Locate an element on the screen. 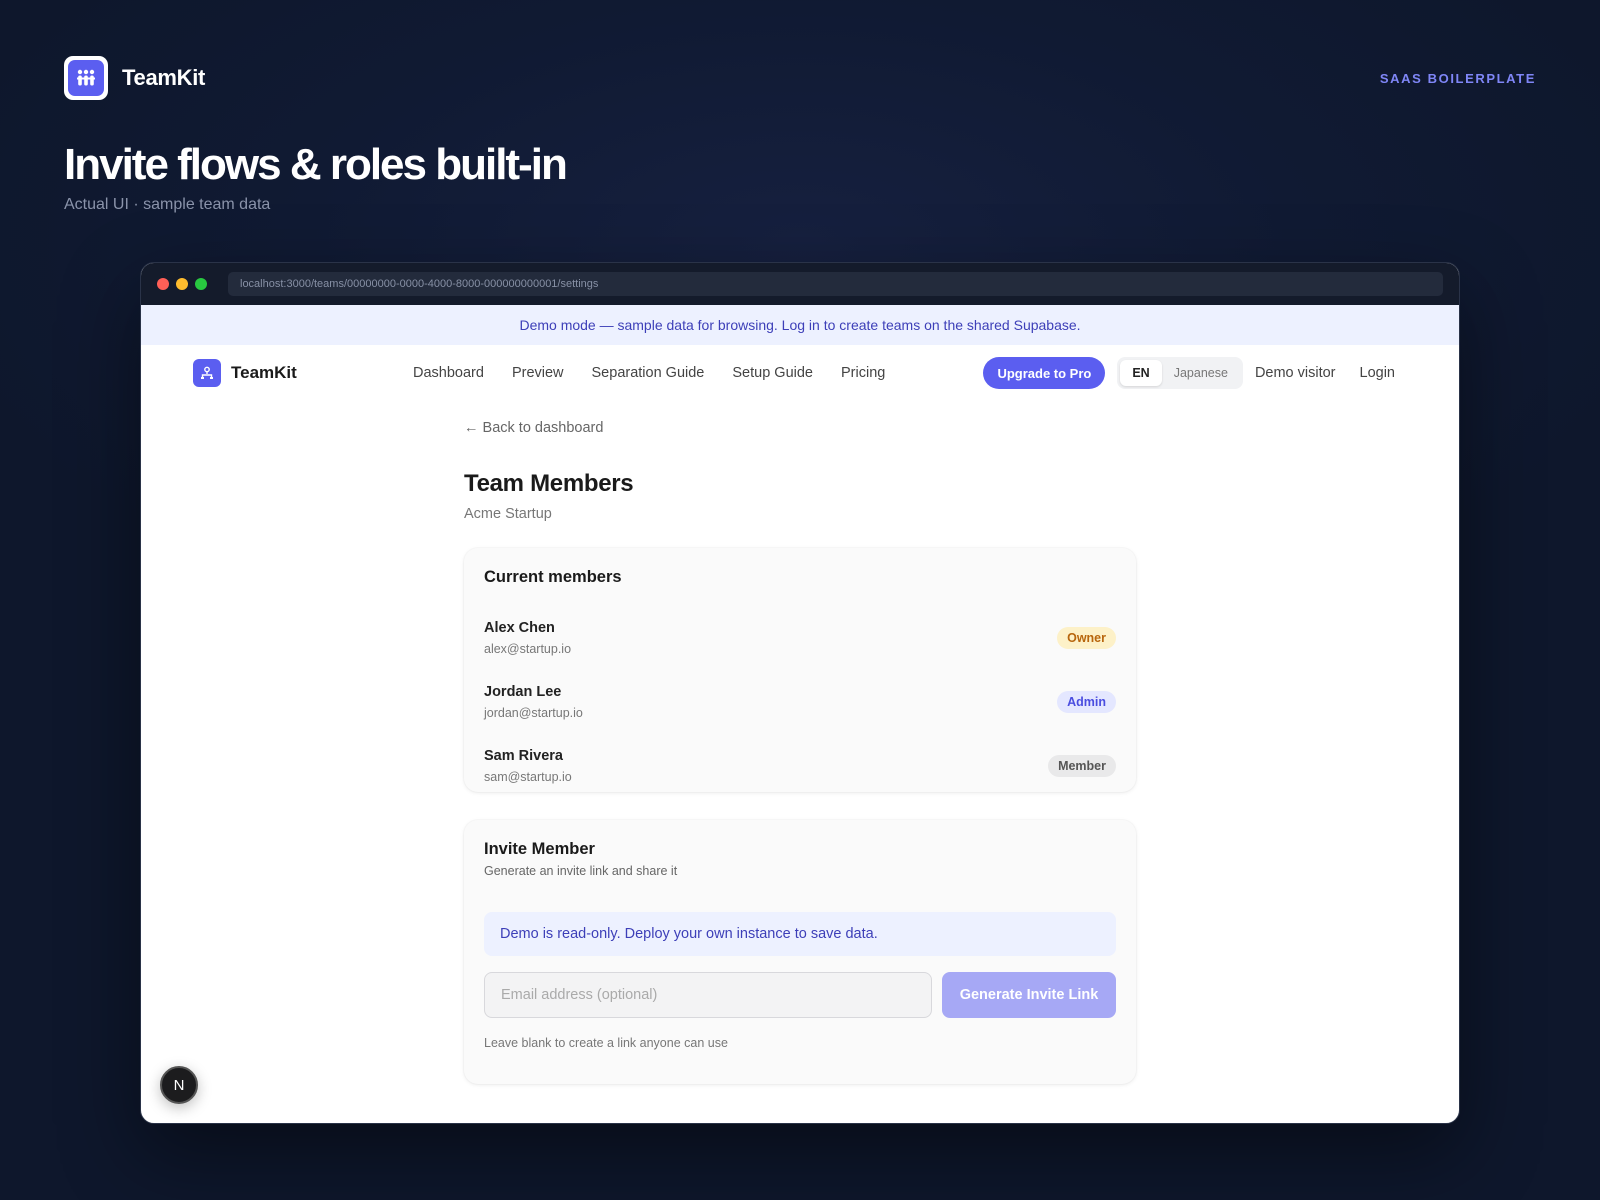 The image size is (1600, 1200). upgrade-button: Upgrade to Pro is located at coordinates (1044, 373).